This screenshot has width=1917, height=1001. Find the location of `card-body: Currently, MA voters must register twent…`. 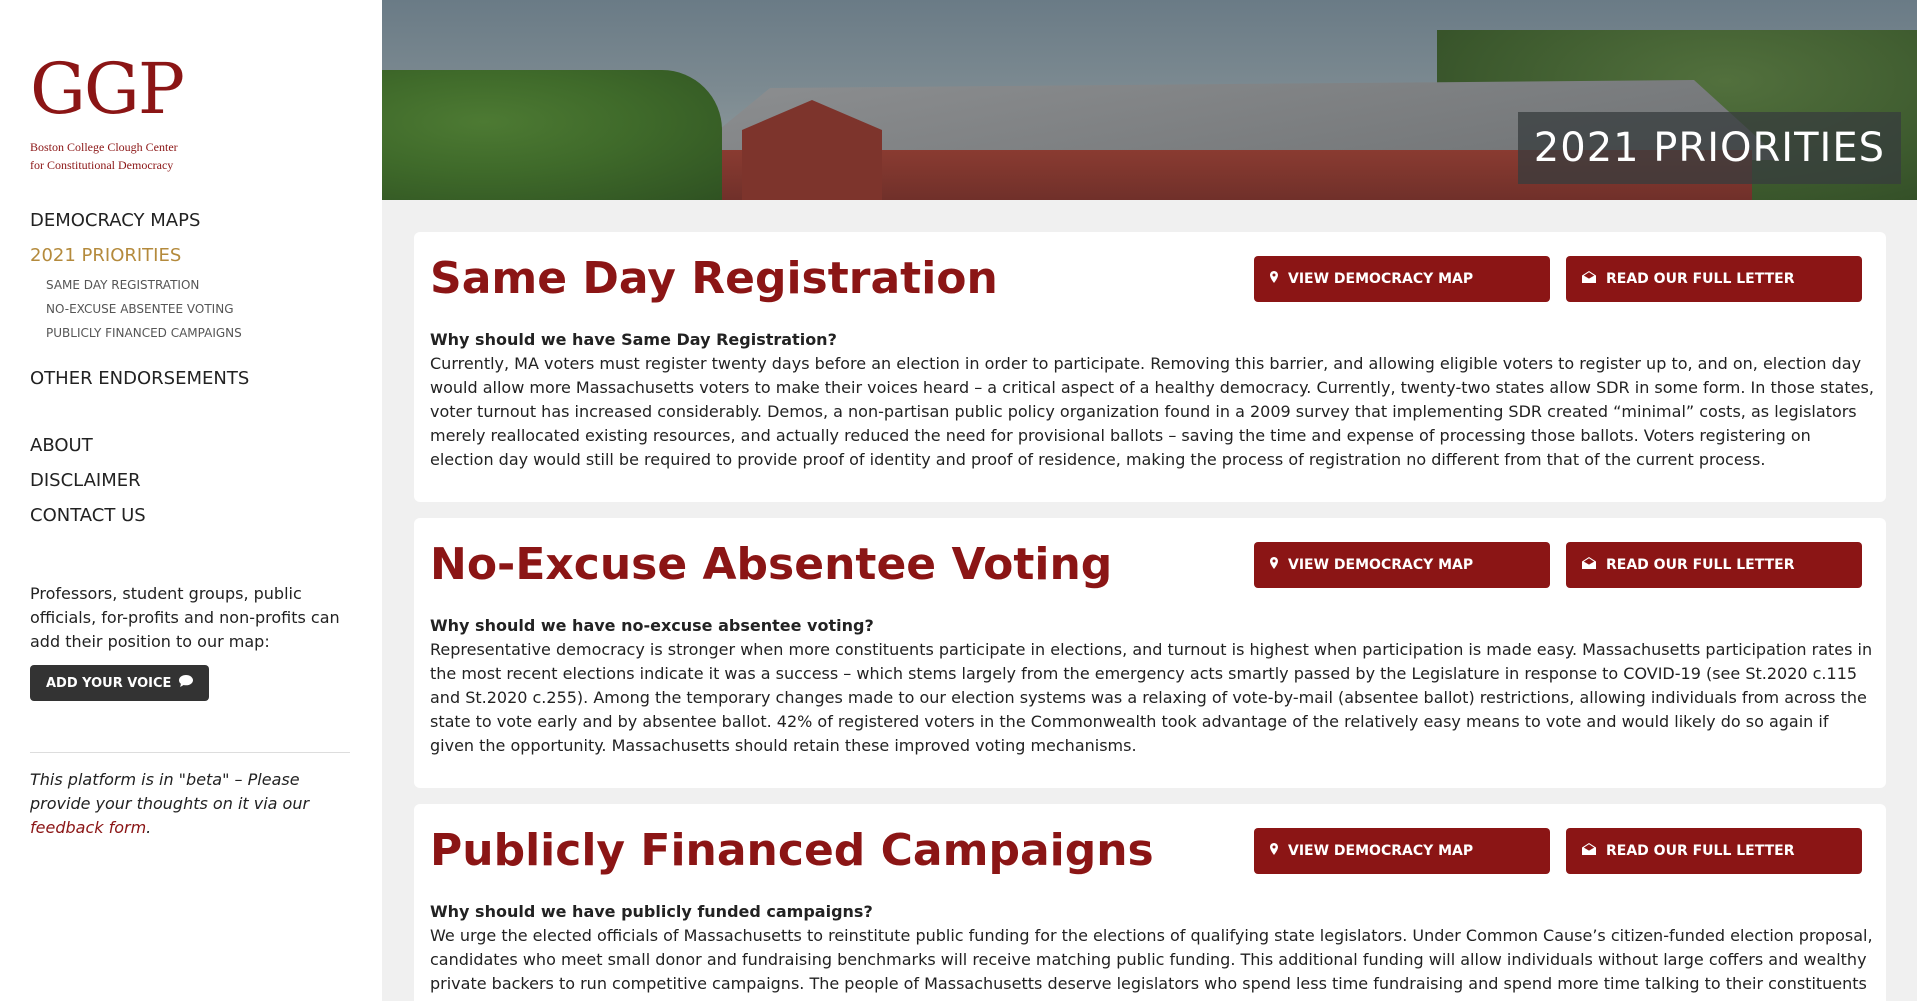

card-body: Currently, MA voters must register twent… is located at coordinates (1152, 411).